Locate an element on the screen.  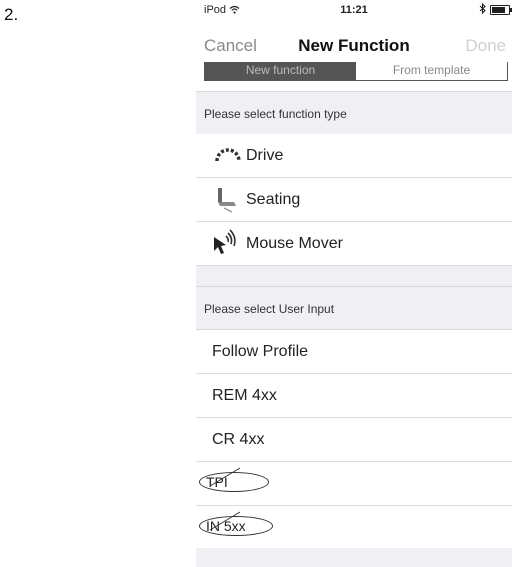
function-type-header: Please select function type is located at coordinates (354, 113).